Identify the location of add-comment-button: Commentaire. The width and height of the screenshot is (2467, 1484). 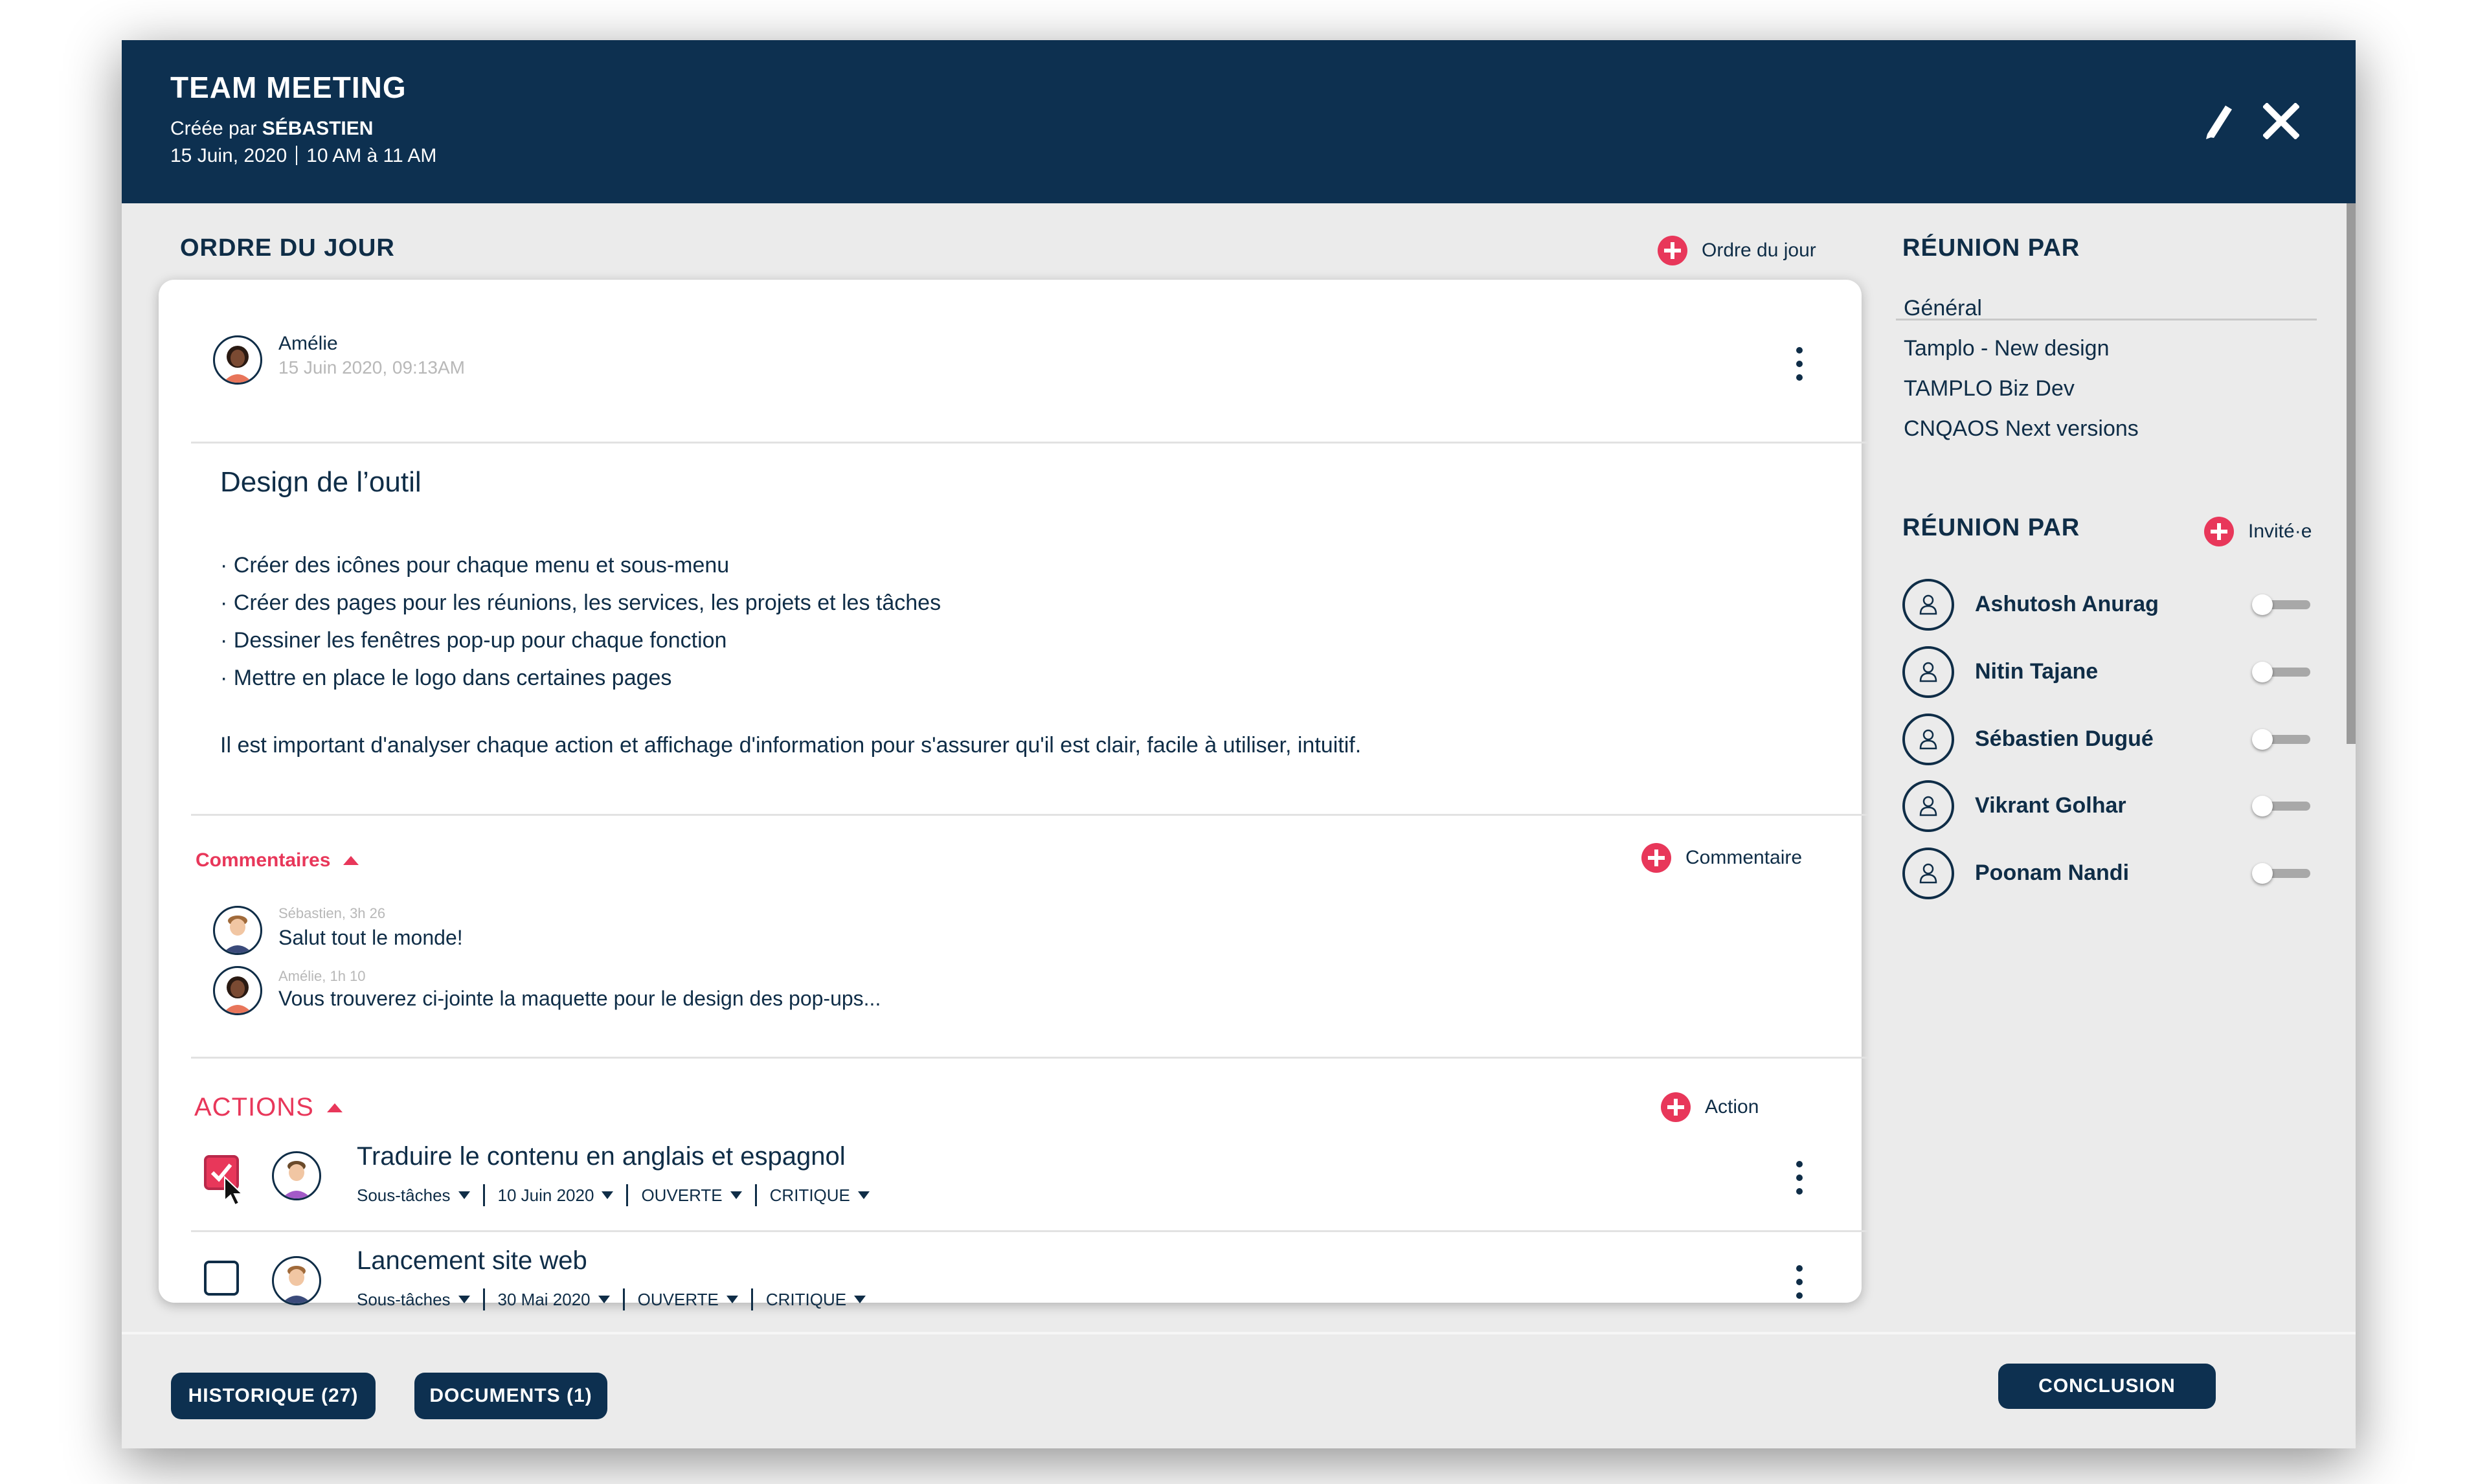
(1721, 858).